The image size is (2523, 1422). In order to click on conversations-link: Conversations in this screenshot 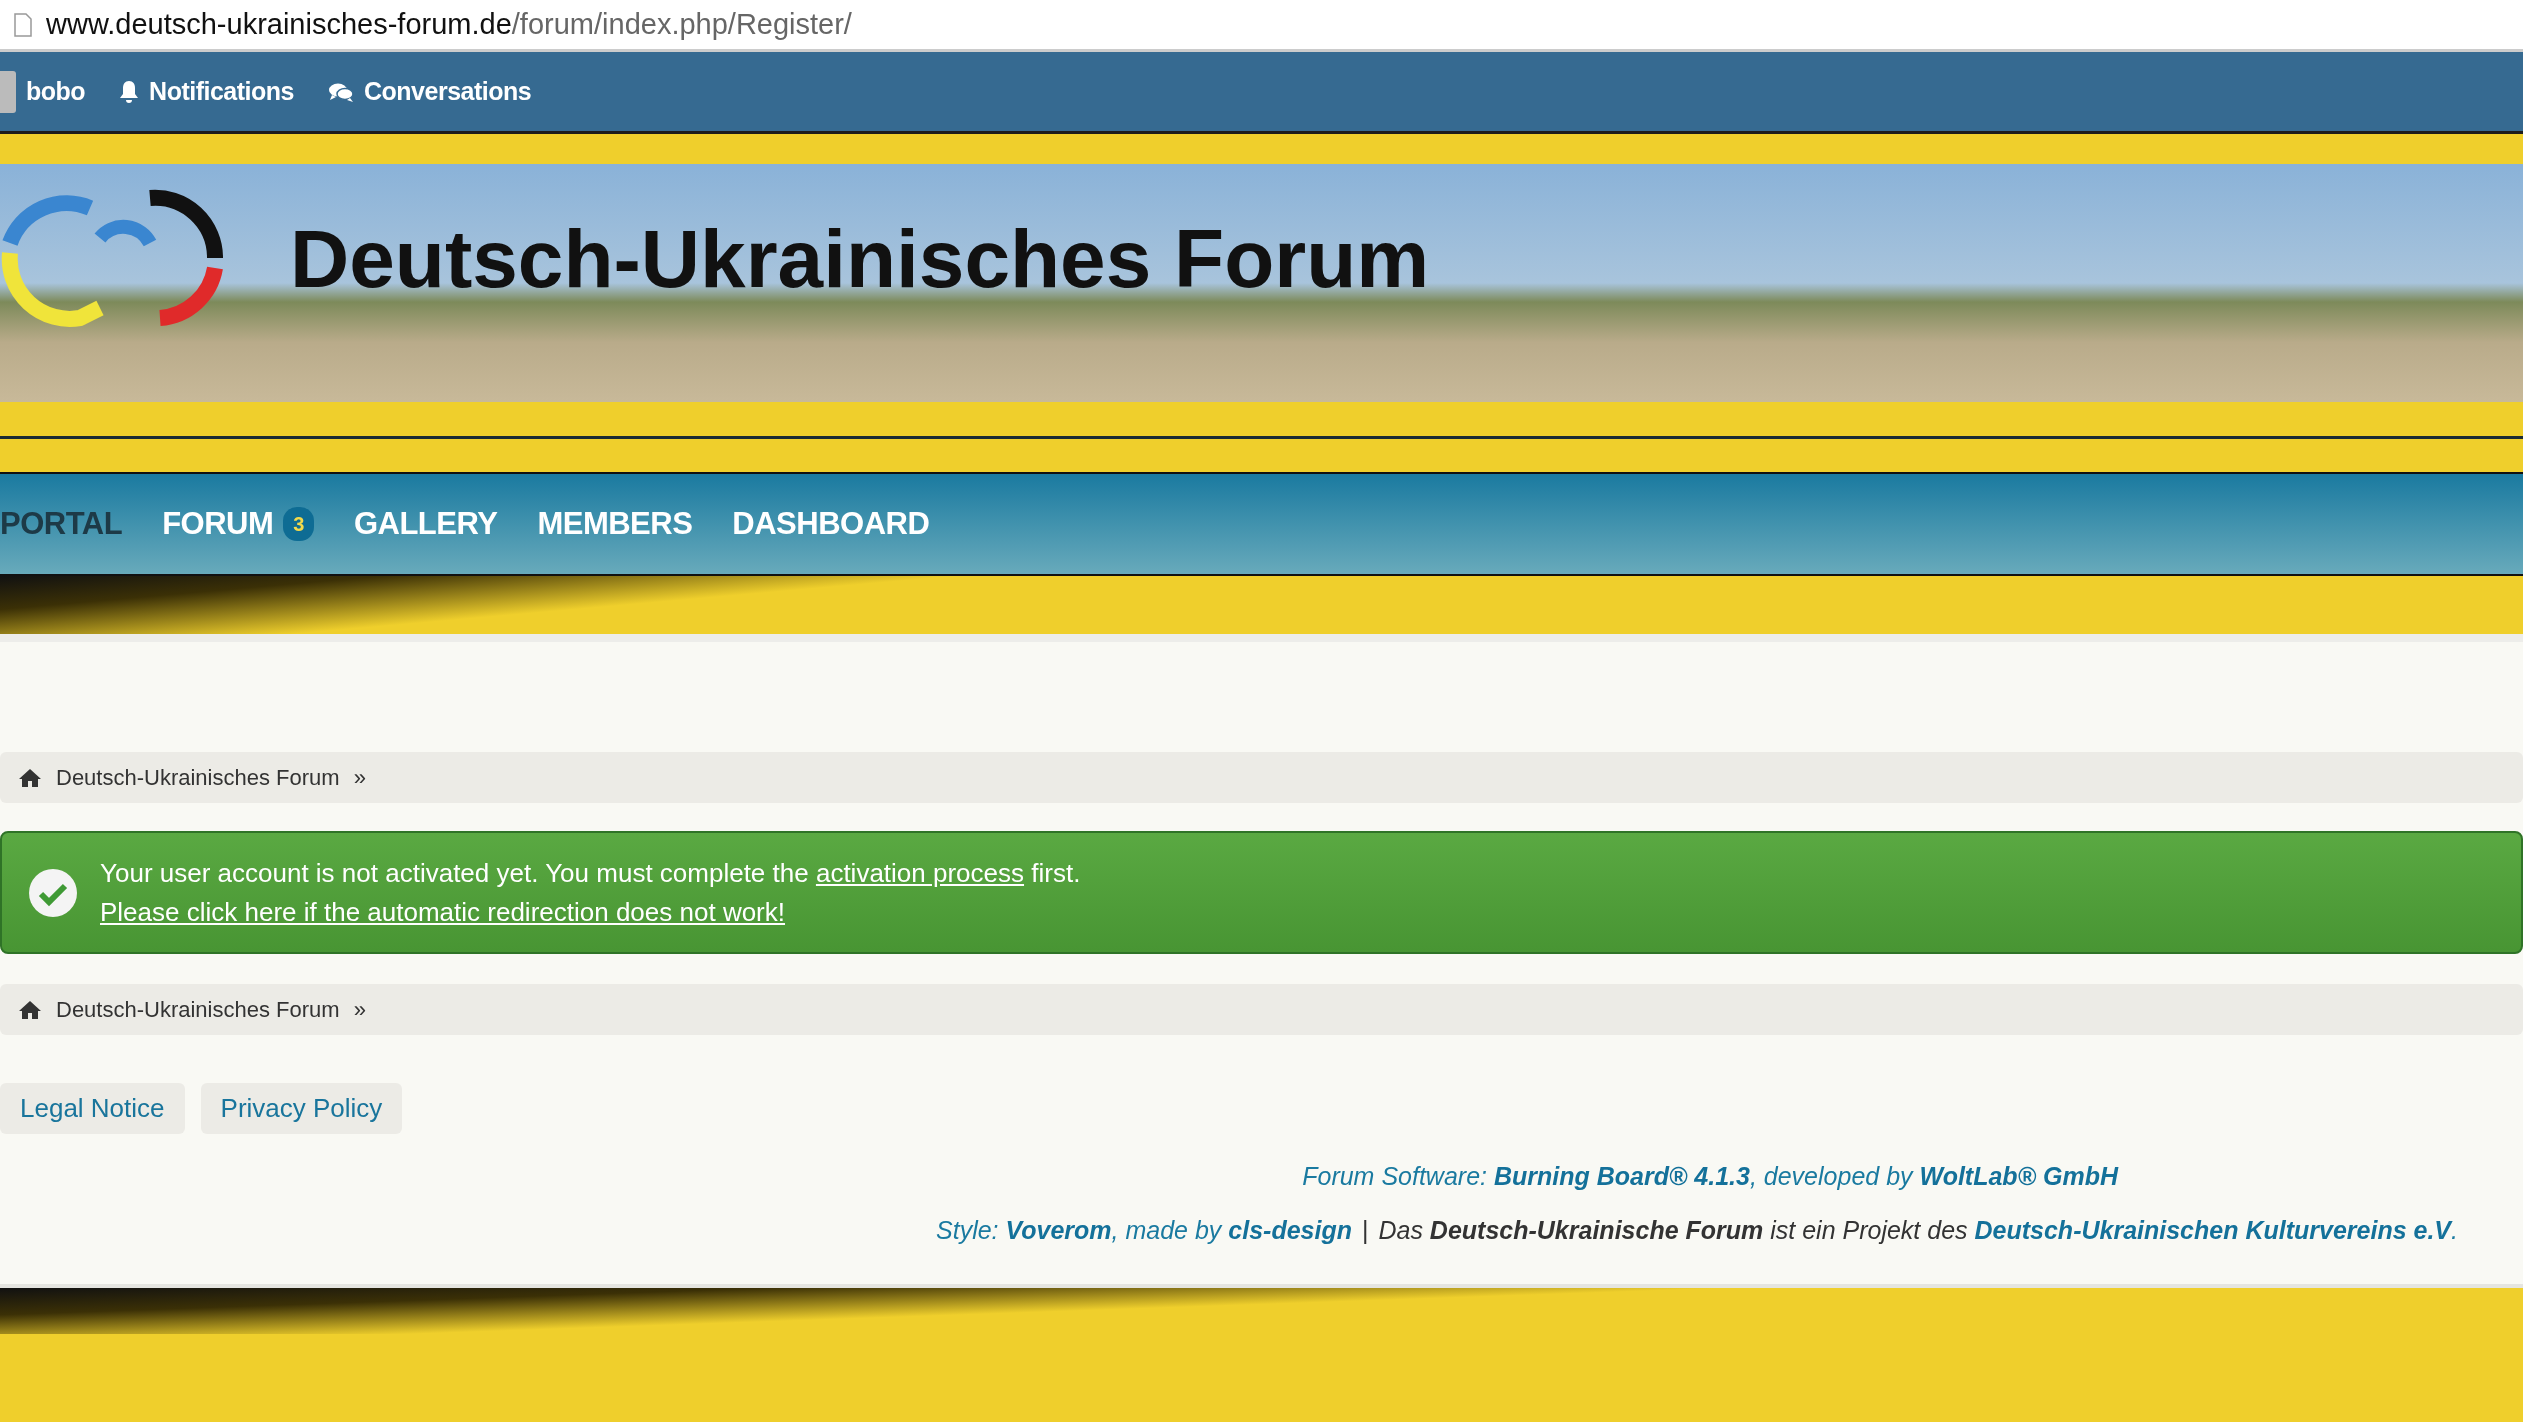, I will do `click(430, 91)`.